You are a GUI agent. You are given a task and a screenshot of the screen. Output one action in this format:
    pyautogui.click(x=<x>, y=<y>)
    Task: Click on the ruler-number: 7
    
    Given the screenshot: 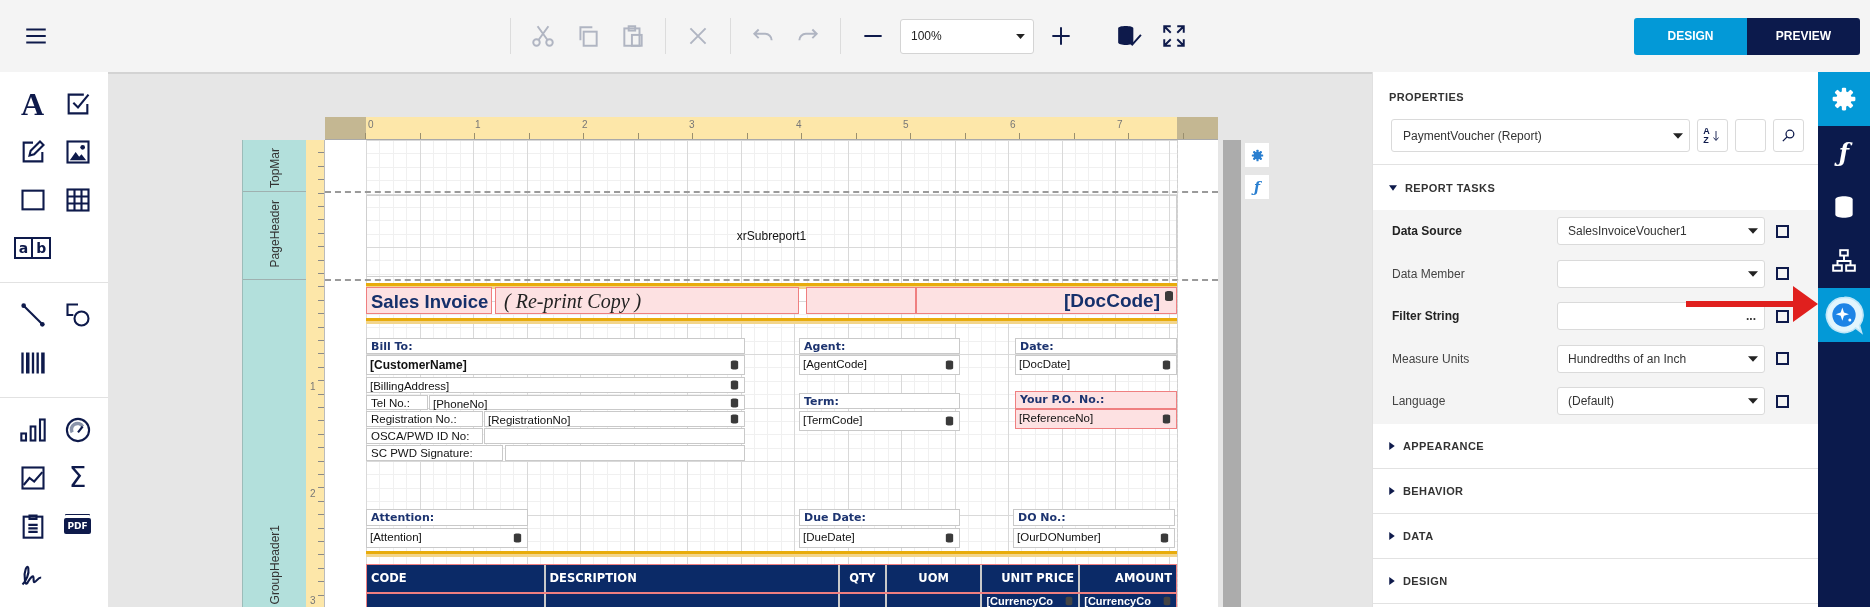 What is the action you would take?
    pyautogui.click(x=1120, y=125)
    